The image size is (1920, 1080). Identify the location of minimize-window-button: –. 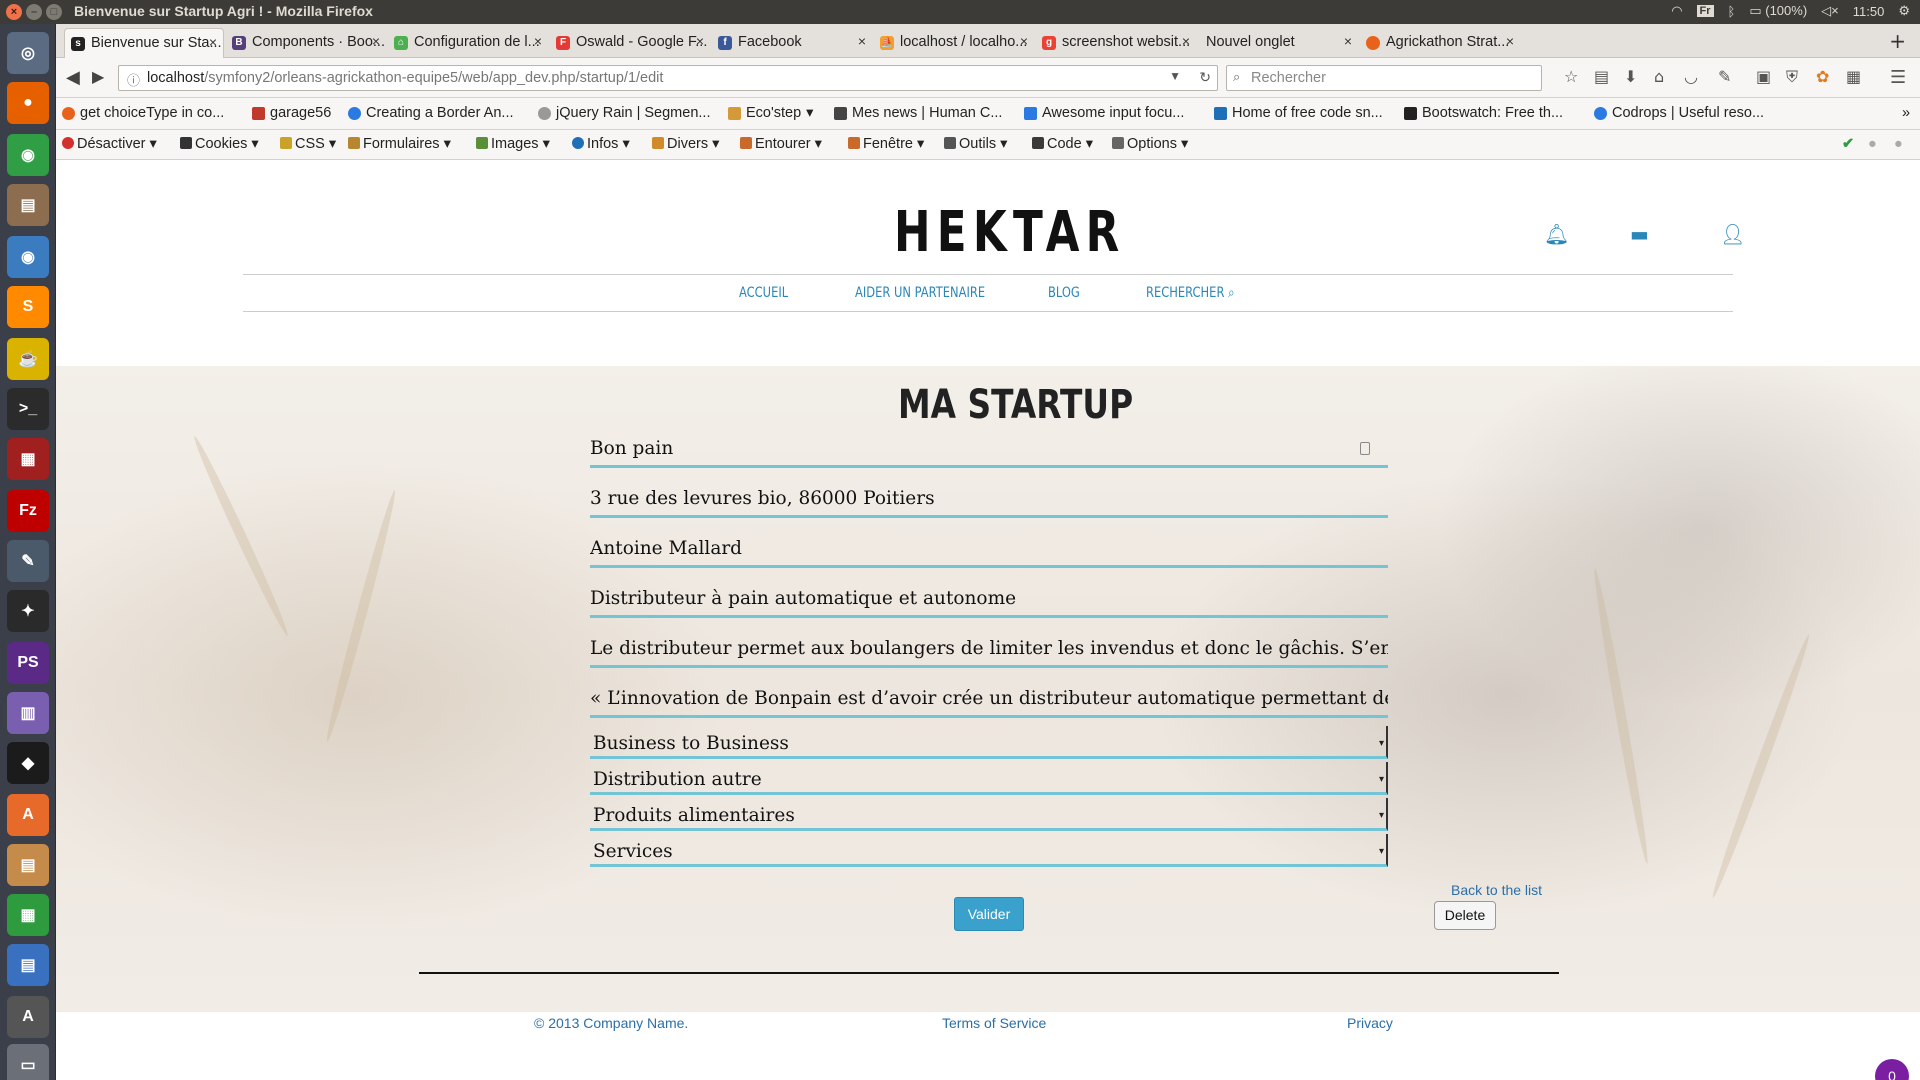
(34, 12).